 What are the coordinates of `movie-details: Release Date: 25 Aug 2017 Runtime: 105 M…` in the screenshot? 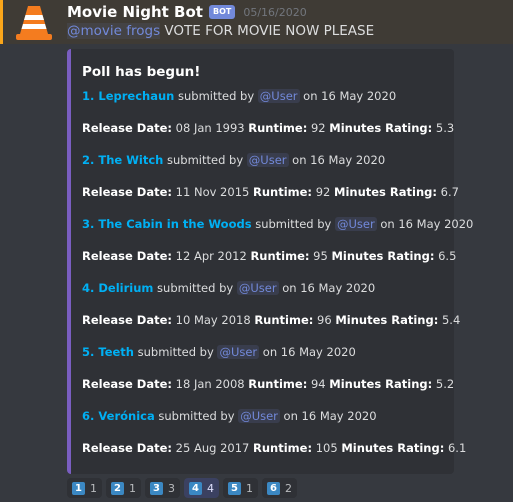 It's located at (274, 448).